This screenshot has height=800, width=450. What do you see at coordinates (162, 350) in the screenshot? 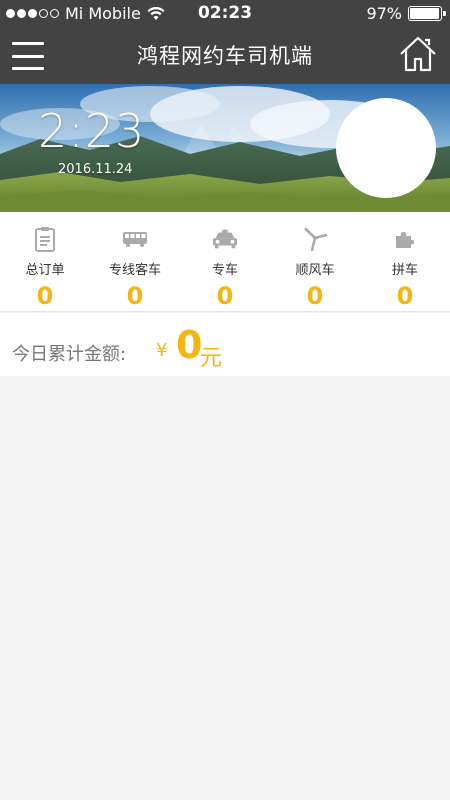
I see `currency-symbol: ¥` at bounding box center [162, 350].